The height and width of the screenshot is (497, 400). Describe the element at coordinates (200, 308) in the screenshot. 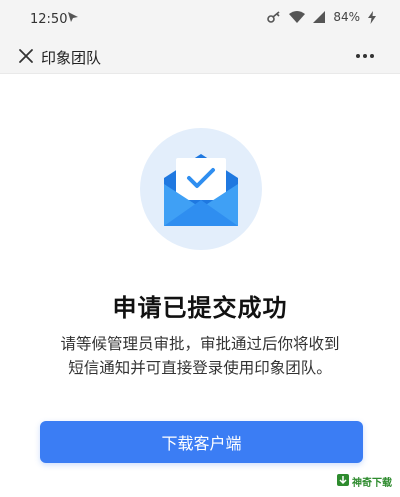

I see `success-headline: 申请已提交成功` at that location.